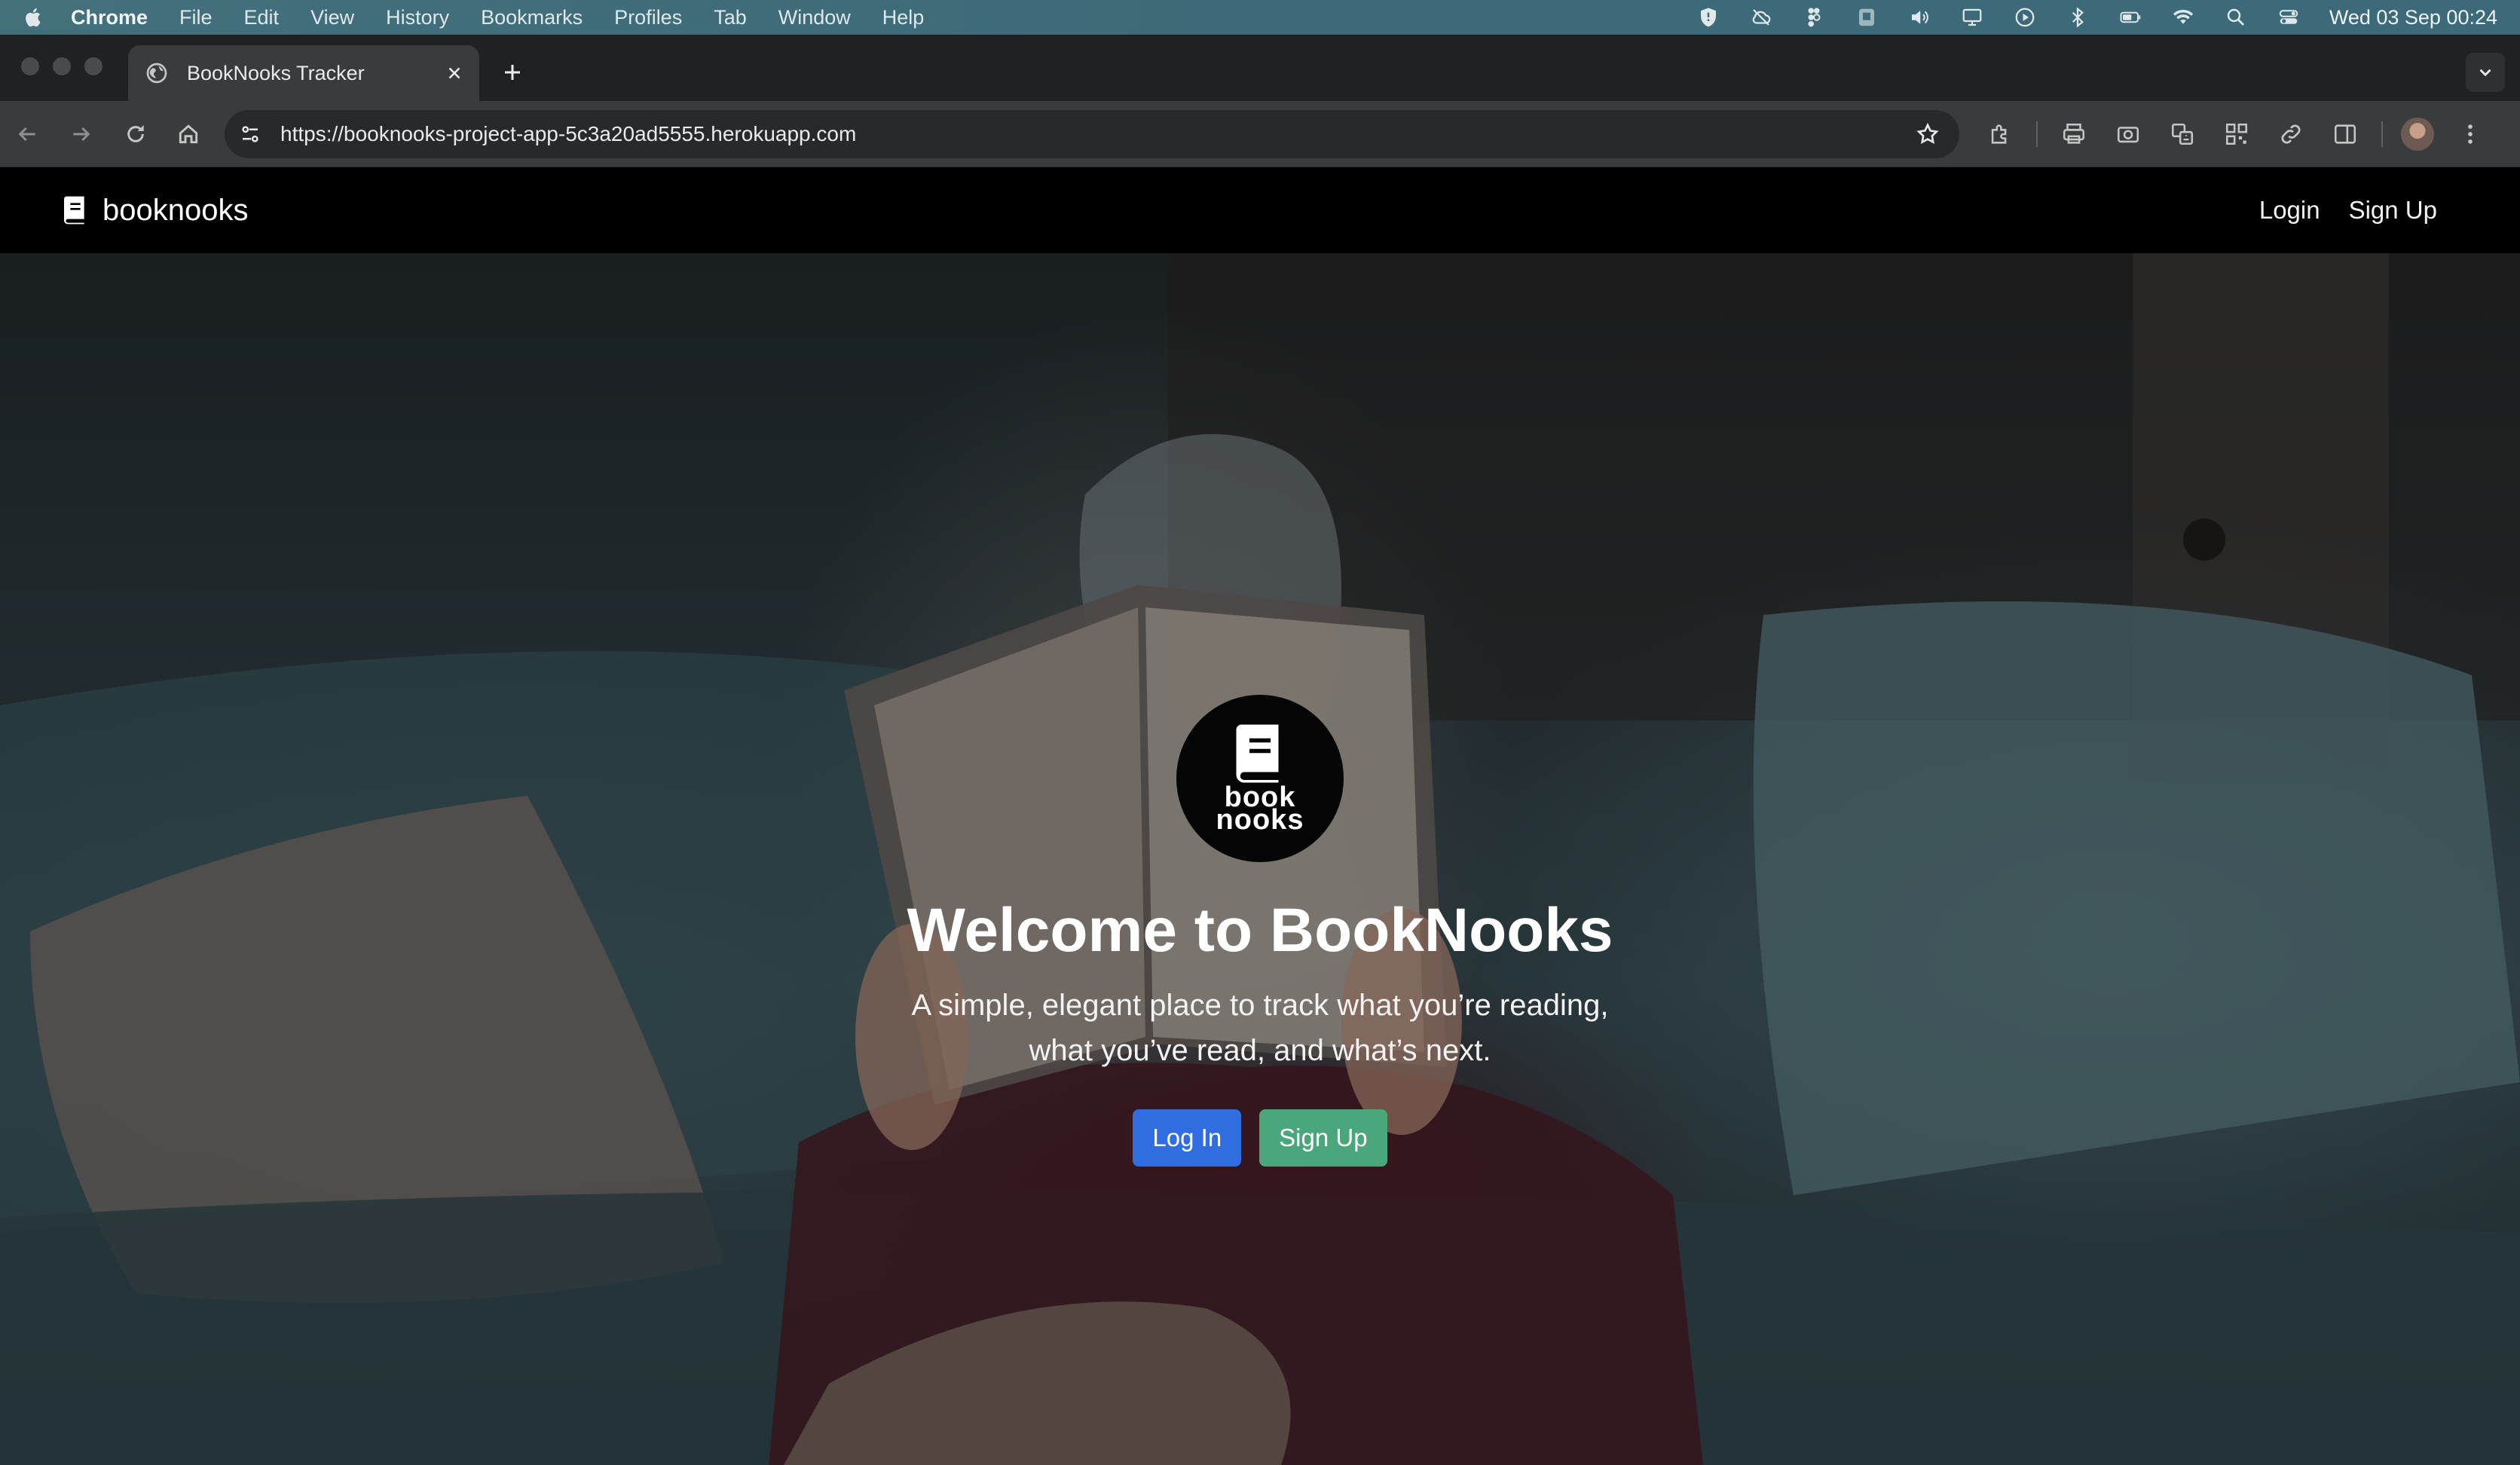 This screenshot has width=2520, height=1465. I want to click on shield-status-icon, so click(1708, 18).